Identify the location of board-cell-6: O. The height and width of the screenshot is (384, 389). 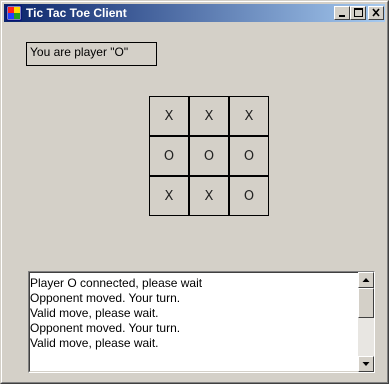
(249, 156).